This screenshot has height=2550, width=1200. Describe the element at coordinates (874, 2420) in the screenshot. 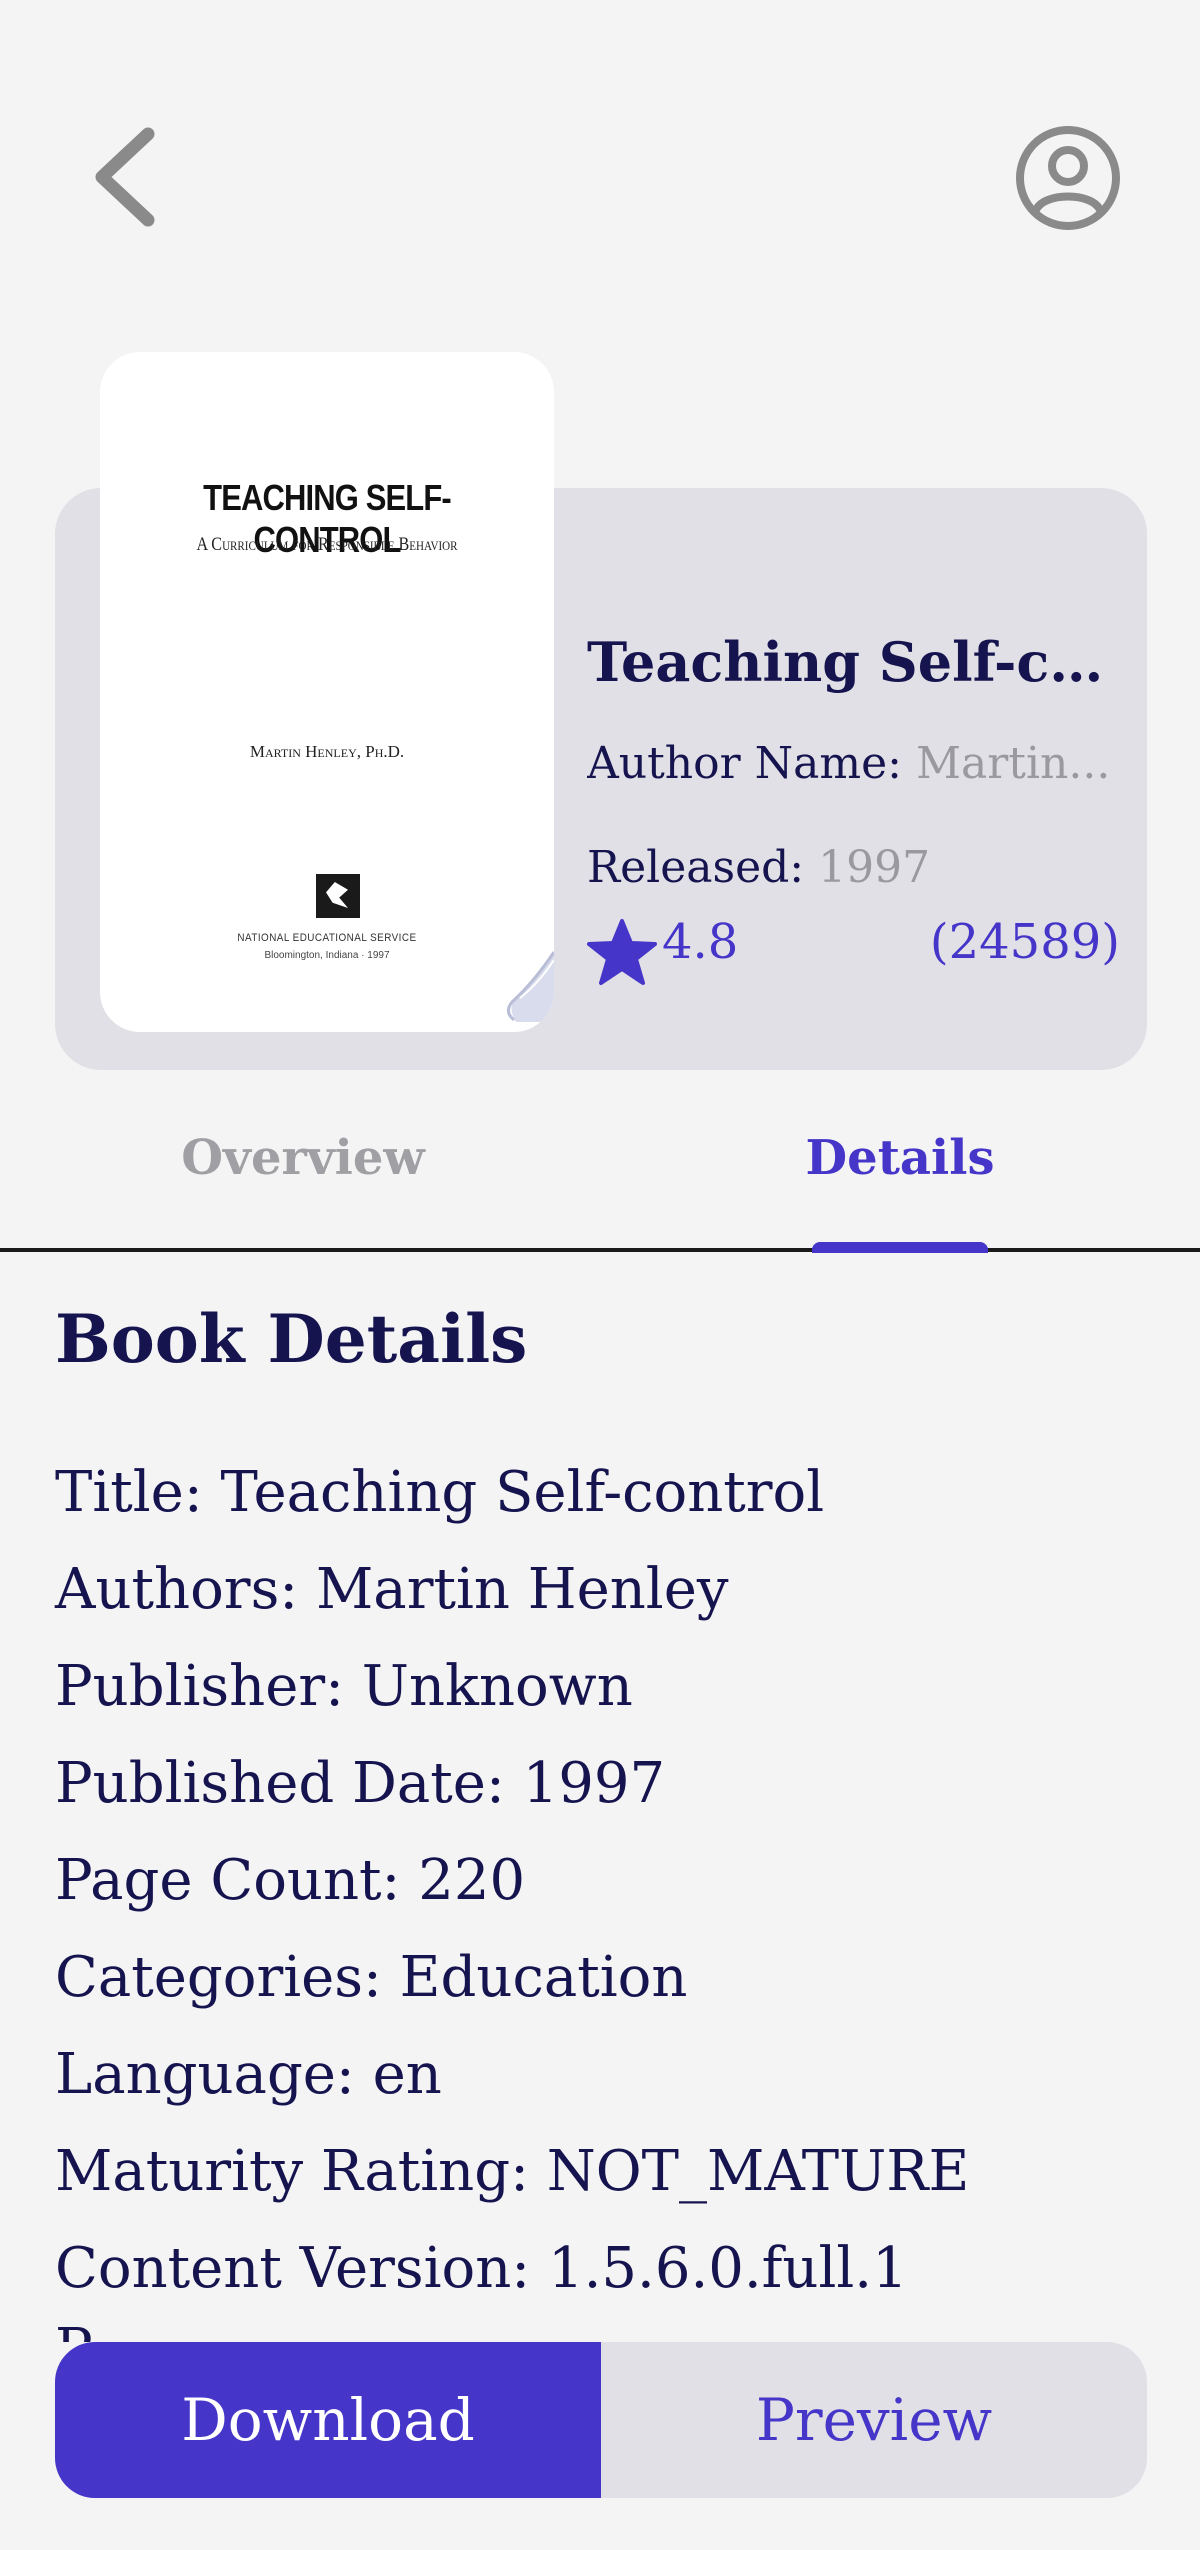

I see `preview-button: Preview` at that location.